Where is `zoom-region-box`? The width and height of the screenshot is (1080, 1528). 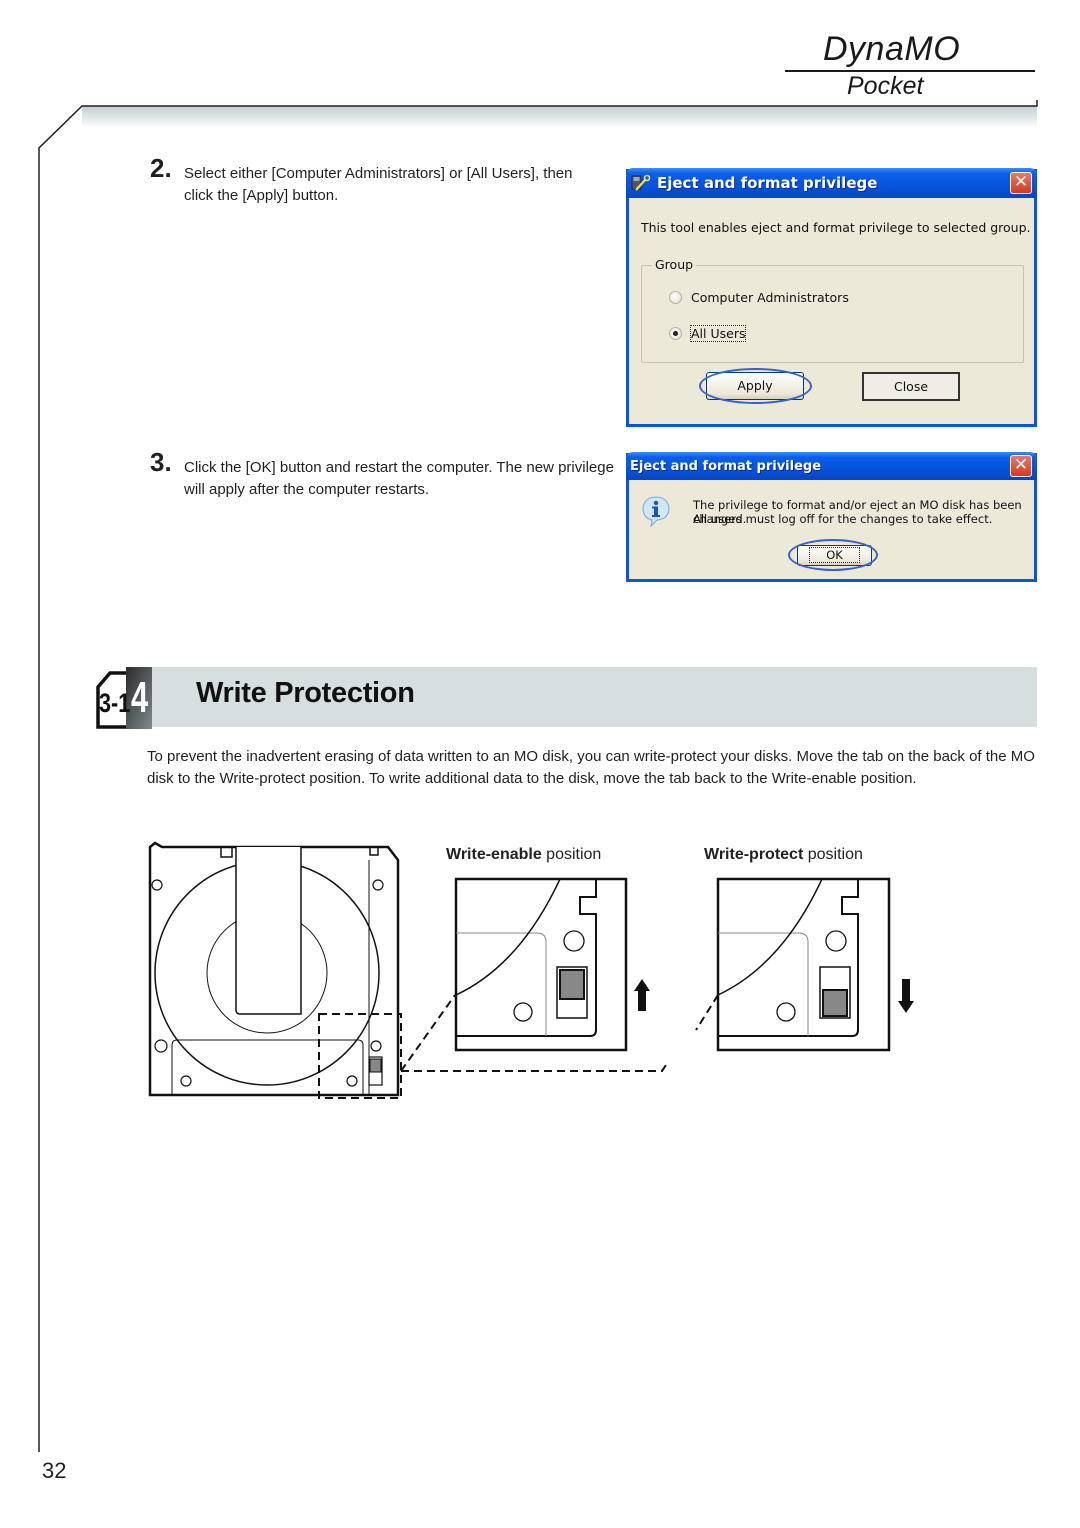 zoom-region-box is located at coordinates (360, 1056).